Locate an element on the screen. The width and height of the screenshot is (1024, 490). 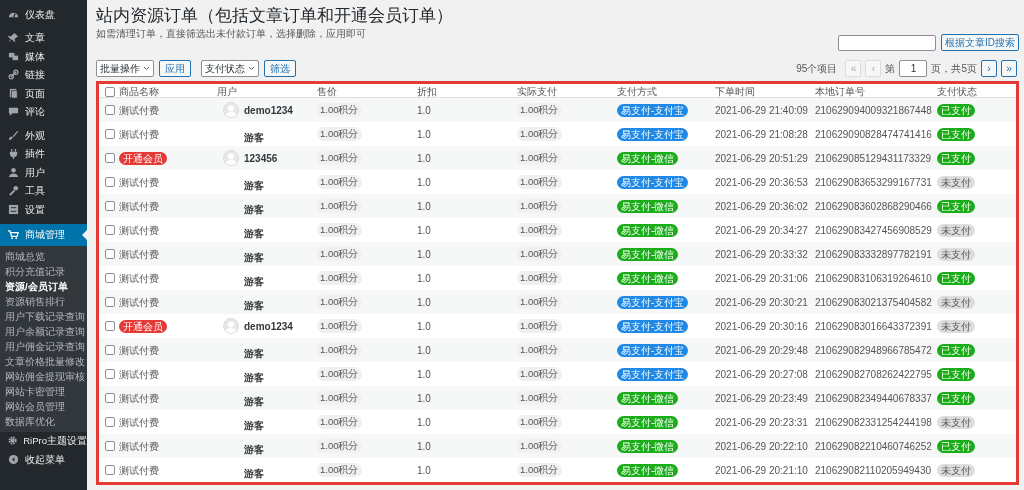
submenu-item: 用户下载记录查询 is located at coordinates (43, 316).